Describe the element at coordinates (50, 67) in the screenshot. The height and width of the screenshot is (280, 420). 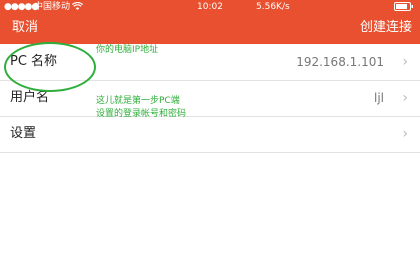
I see `annotation-circle` at that location.